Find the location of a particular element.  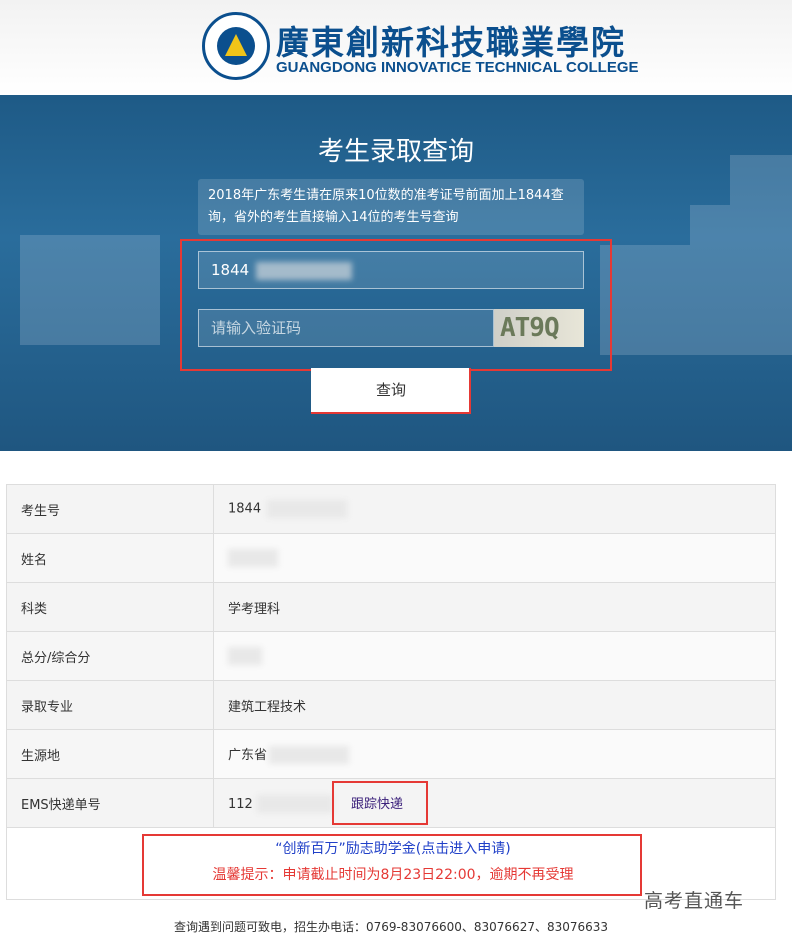

row-value: 建筑工程技术 is located at coordinates (494, 705).